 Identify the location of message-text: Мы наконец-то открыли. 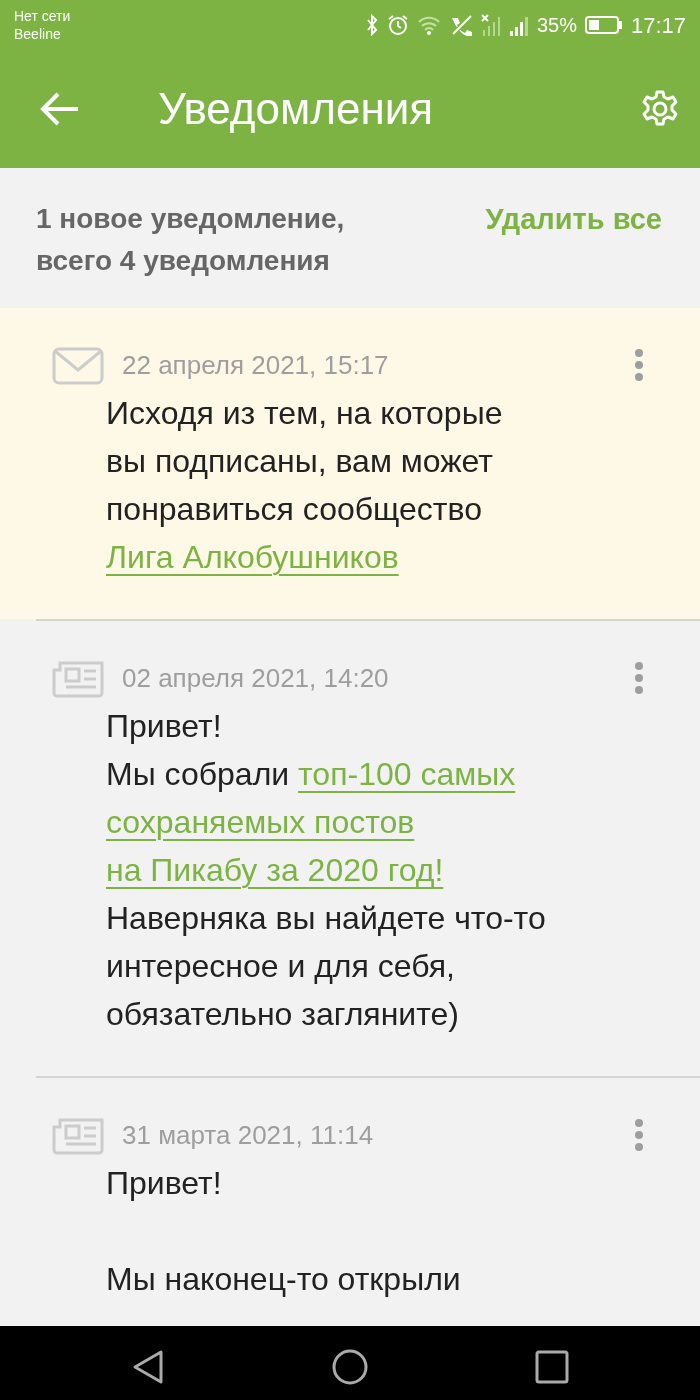
(284, 1279).